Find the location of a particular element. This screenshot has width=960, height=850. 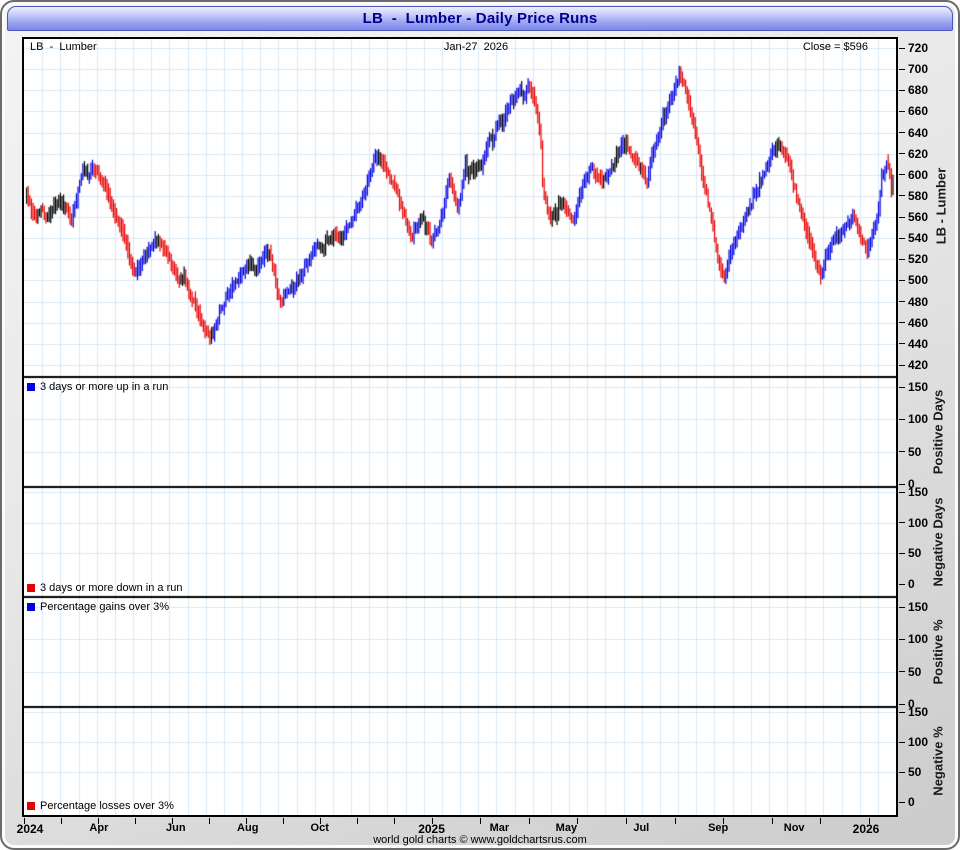

y-axis-title: LB - Lumber is located at coordinates (941, 206).